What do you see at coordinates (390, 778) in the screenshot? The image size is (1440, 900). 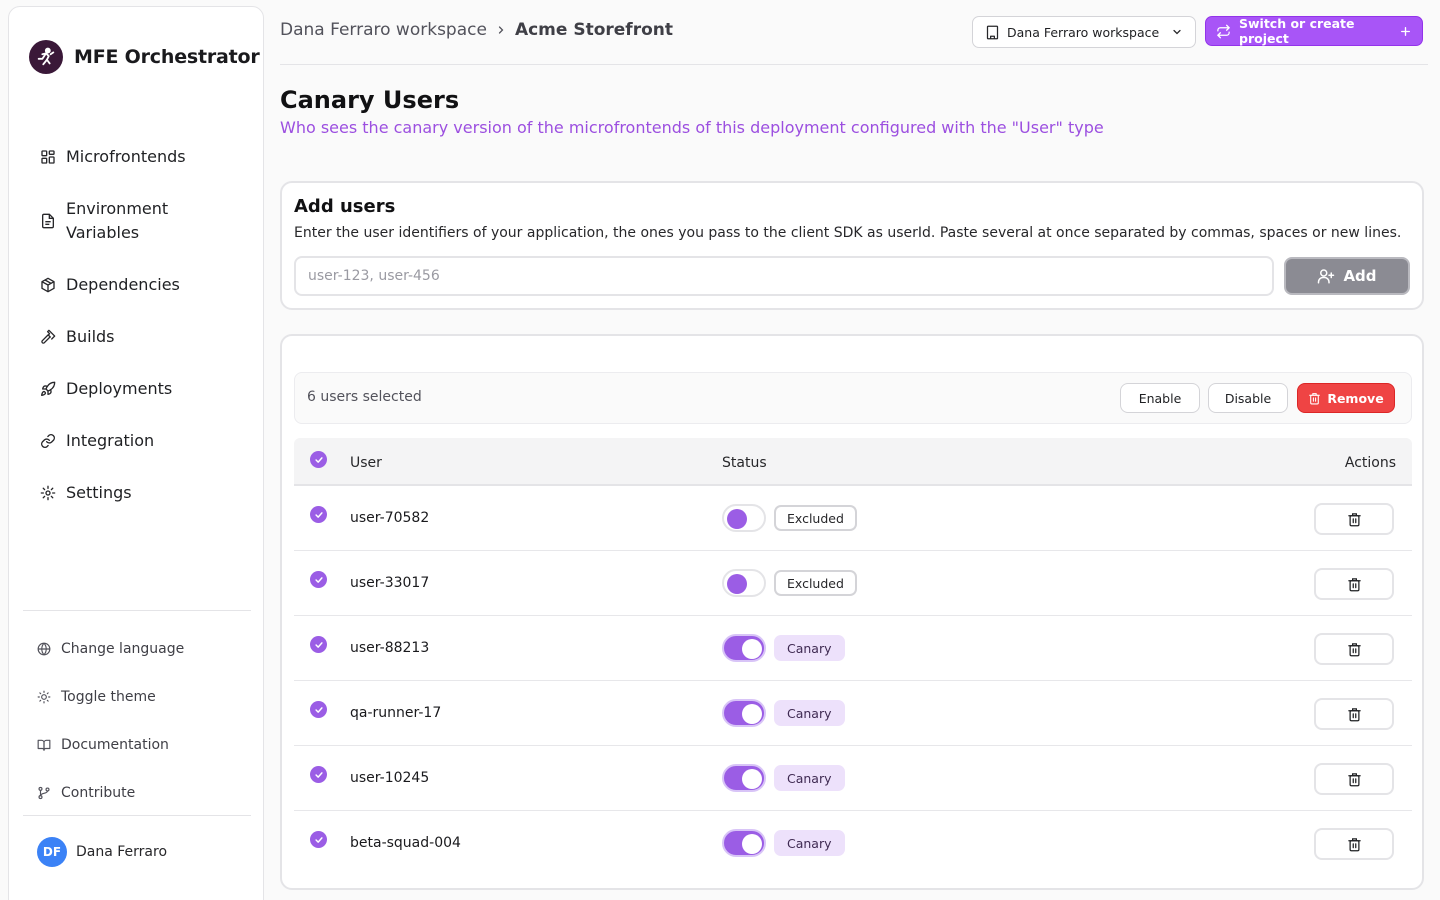 I see `user-id: user-10245` at bounding box center [390, 778].